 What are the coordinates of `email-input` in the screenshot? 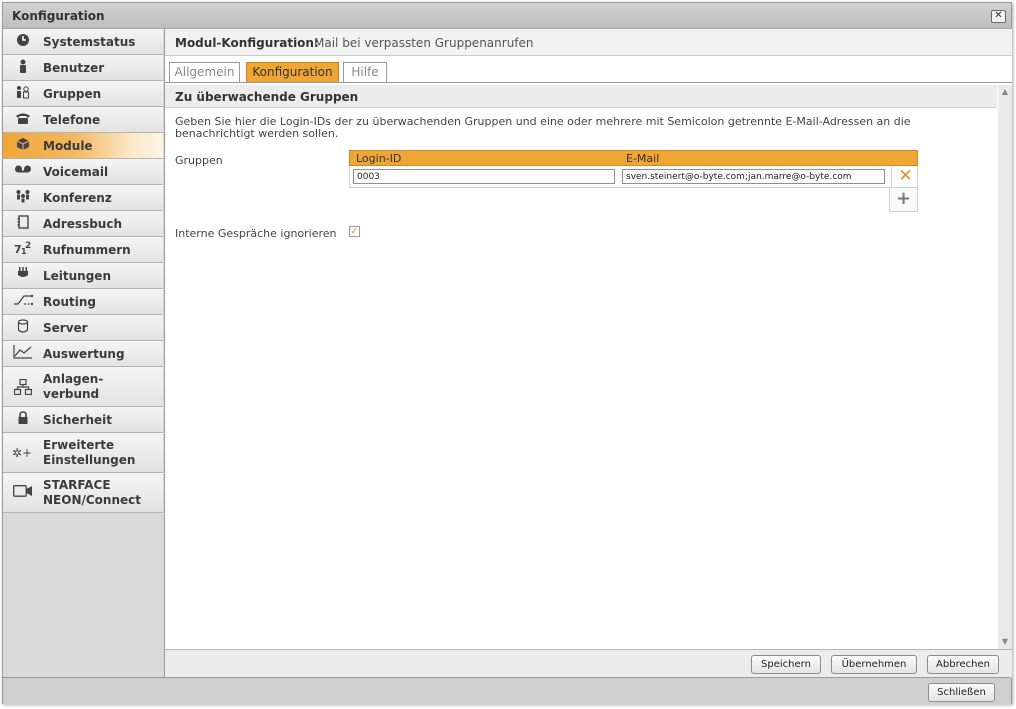 It's located at (753, 176).